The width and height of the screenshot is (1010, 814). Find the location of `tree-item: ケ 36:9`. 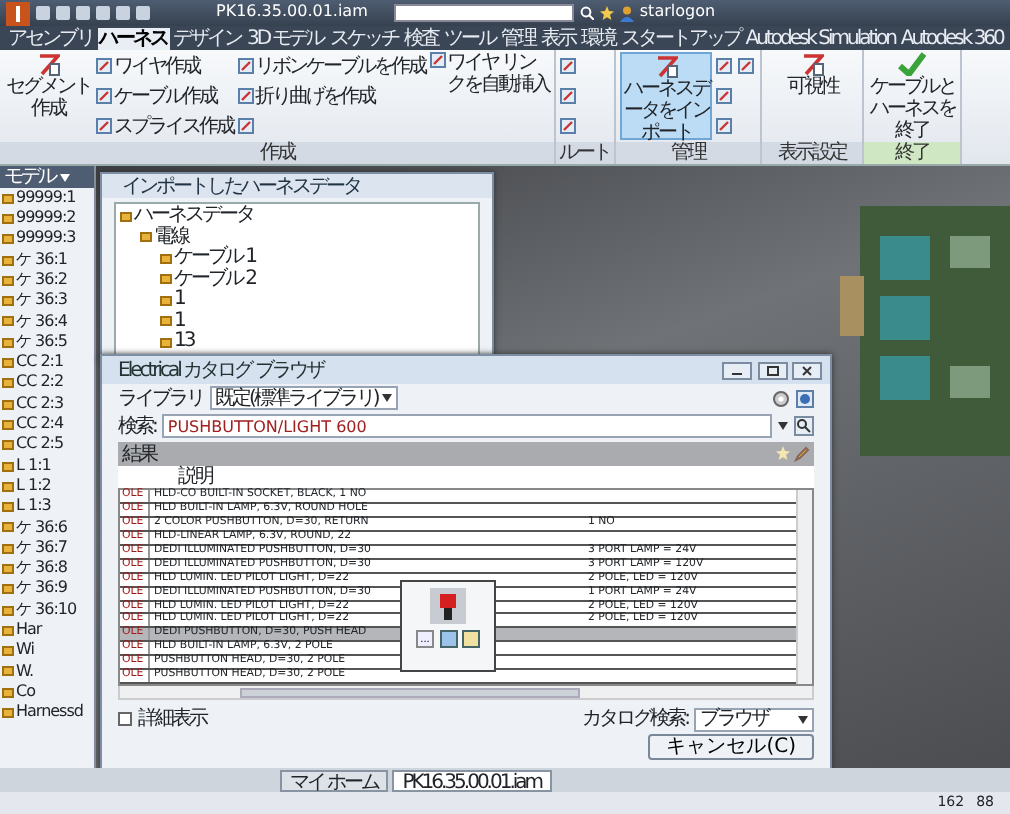

tree-item: ケ 36:9 is located at coordinates (47, 589).